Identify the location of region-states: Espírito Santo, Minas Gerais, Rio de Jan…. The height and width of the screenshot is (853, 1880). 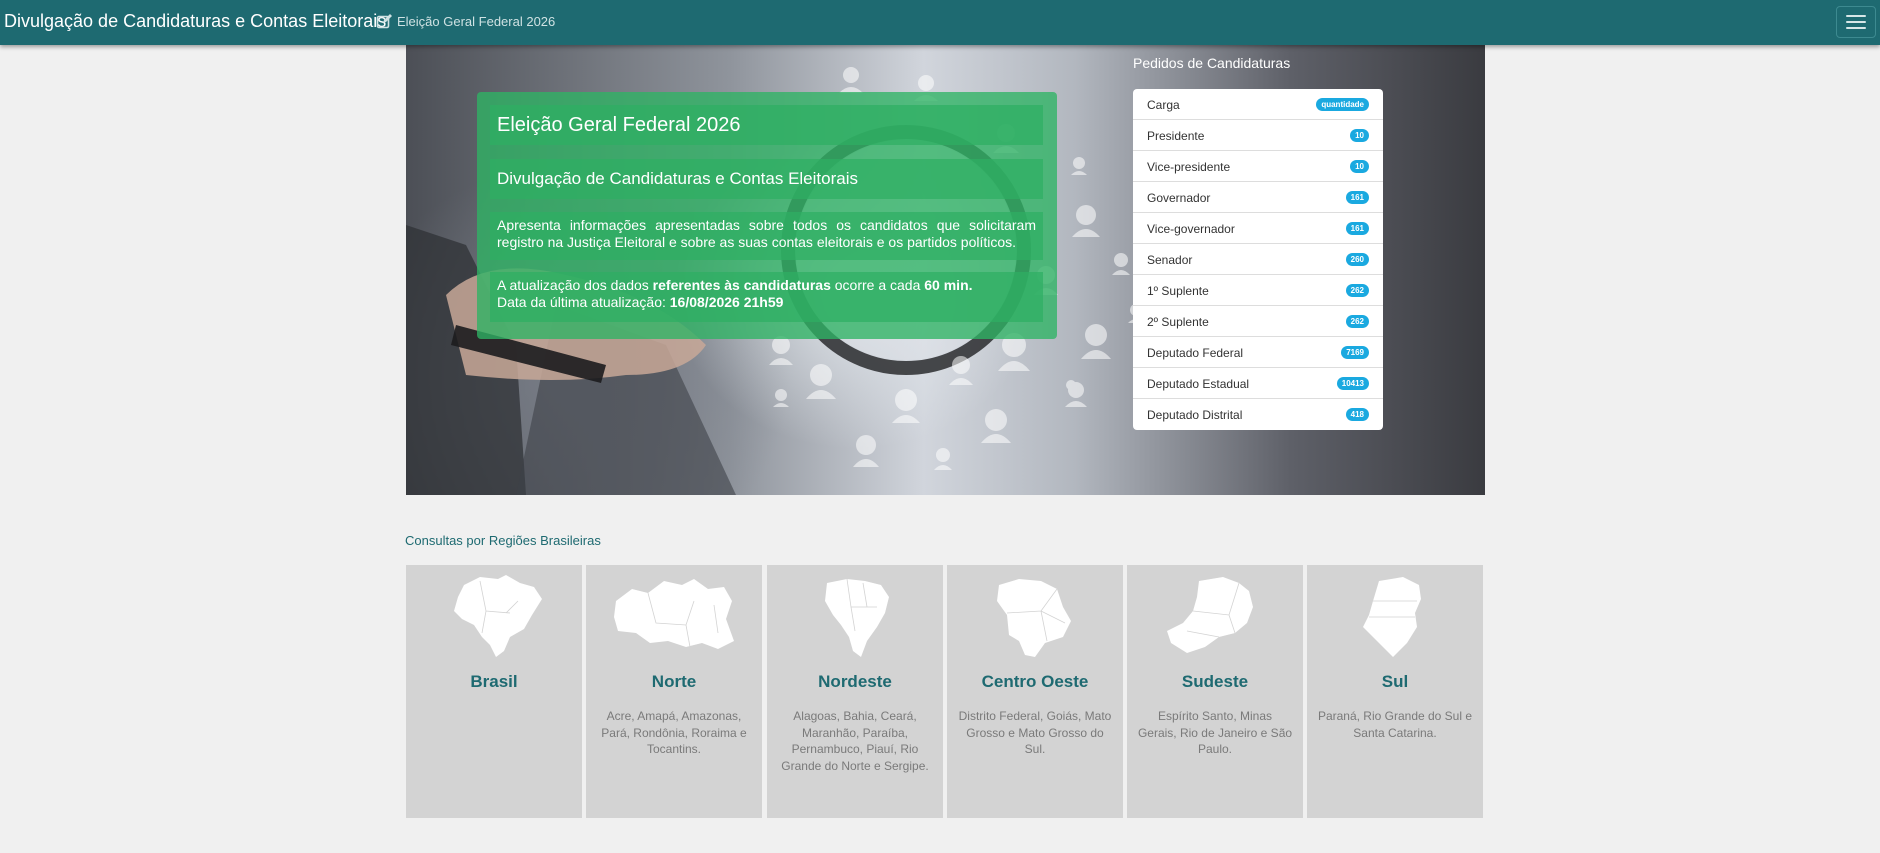
(1215, 732).